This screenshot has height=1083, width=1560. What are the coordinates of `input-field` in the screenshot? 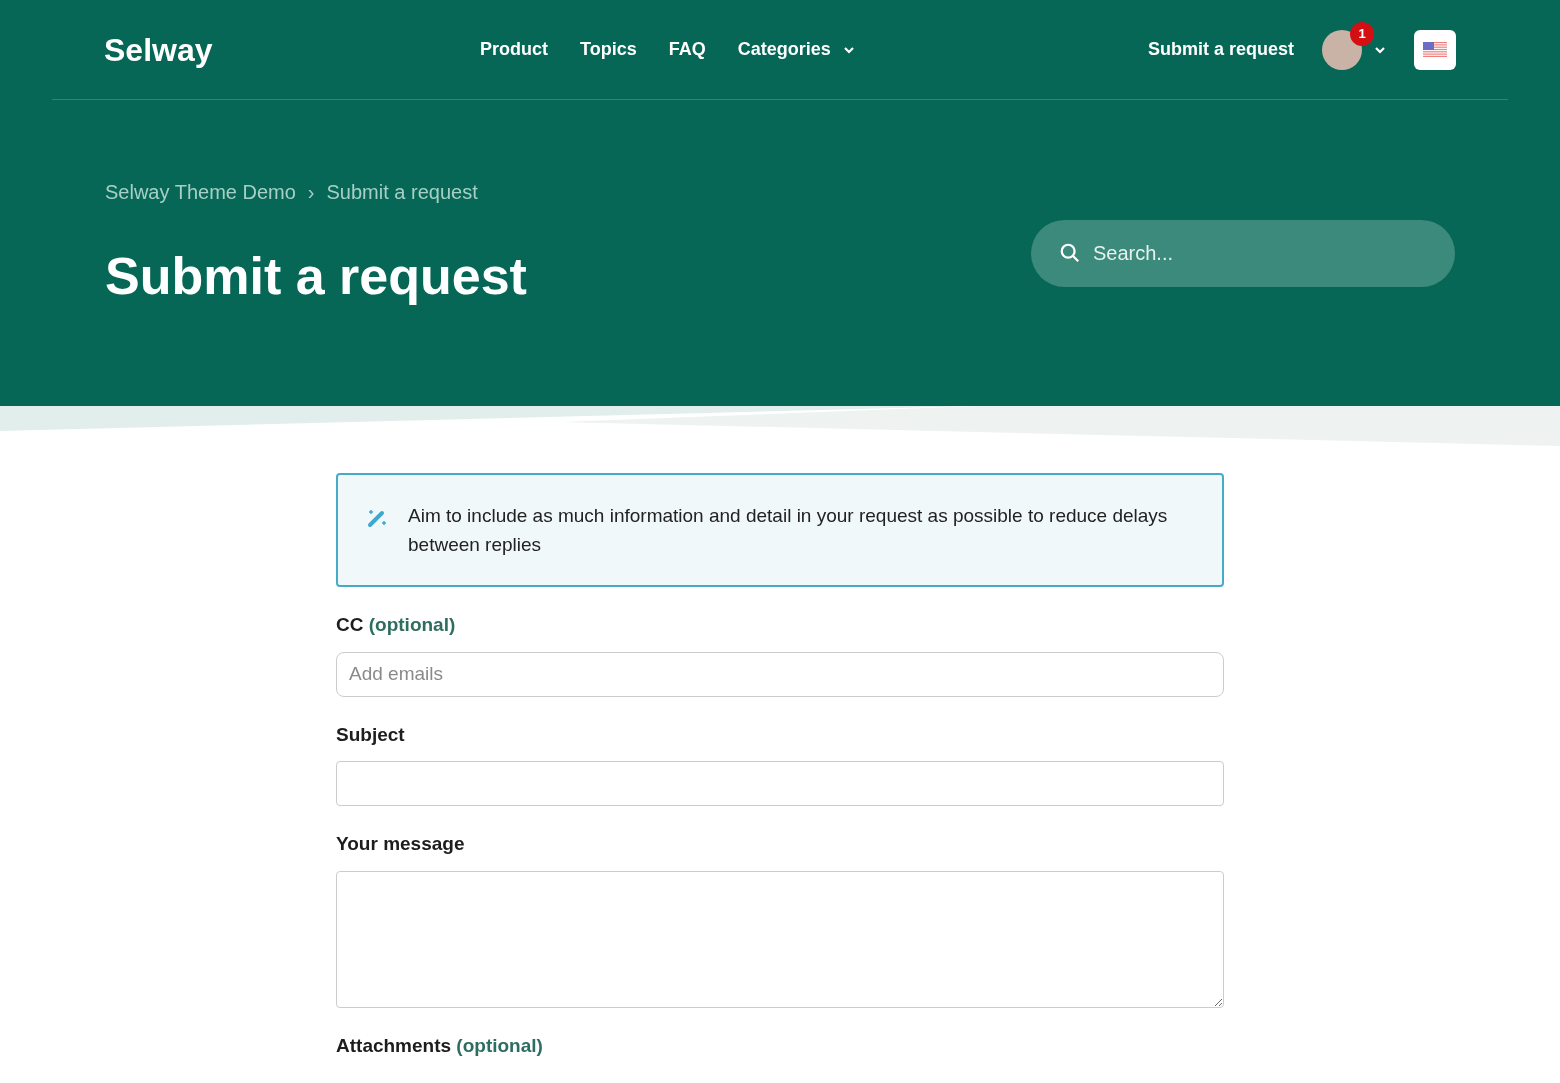 It's located at (780, 783).